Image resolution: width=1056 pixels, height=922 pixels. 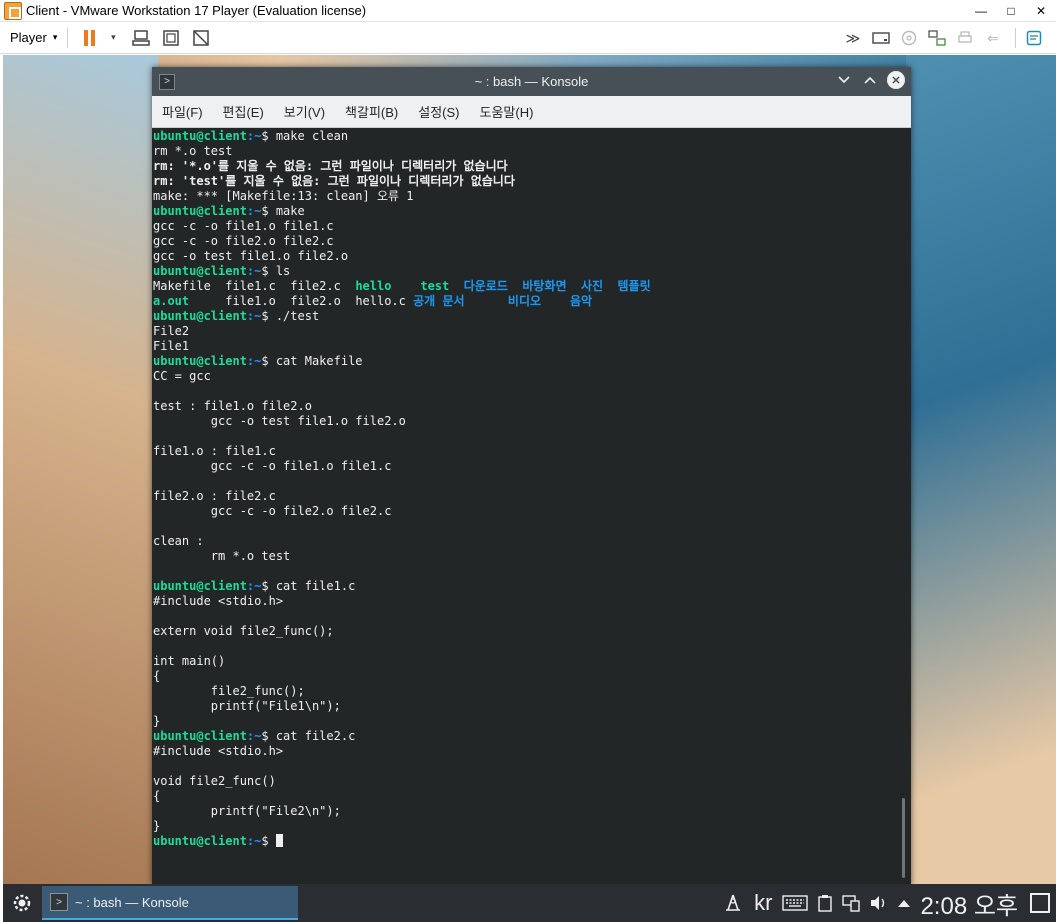 What do you see at coordinates (1040, 903) in the screenshot?
I see `show-desktop-button` at bounding box center [1040, 903].